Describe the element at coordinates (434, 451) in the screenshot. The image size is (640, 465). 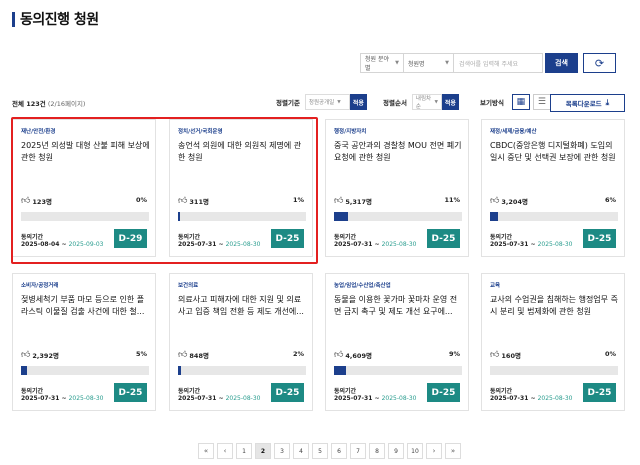
I see `next-page-button: ›` at that location.